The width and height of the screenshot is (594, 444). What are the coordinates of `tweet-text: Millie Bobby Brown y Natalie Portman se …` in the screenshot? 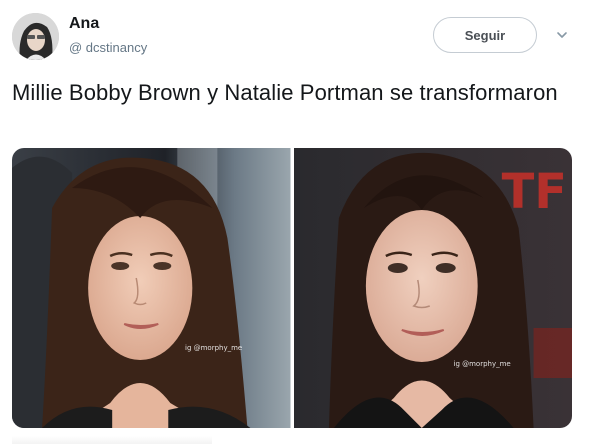 It's located at (285, 92).